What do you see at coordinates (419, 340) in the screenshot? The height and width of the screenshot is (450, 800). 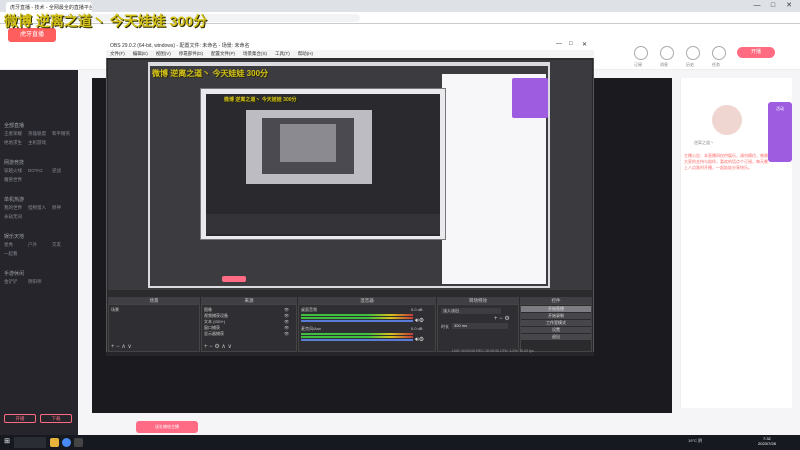 I see `mic-icon: 🔊︎⚙` at bounding box center [419, 340].